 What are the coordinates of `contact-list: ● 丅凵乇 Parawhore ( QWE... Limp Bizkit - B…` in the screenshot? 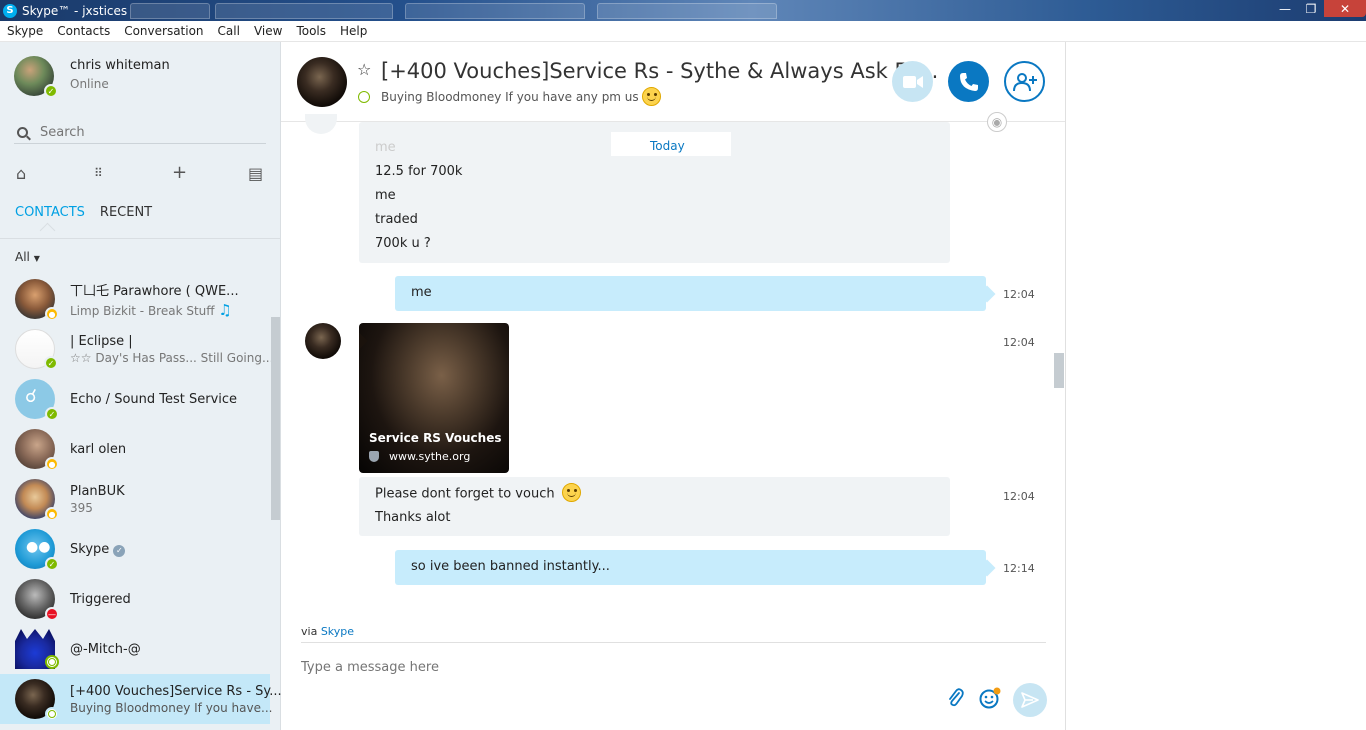 It's located at (141, 499).